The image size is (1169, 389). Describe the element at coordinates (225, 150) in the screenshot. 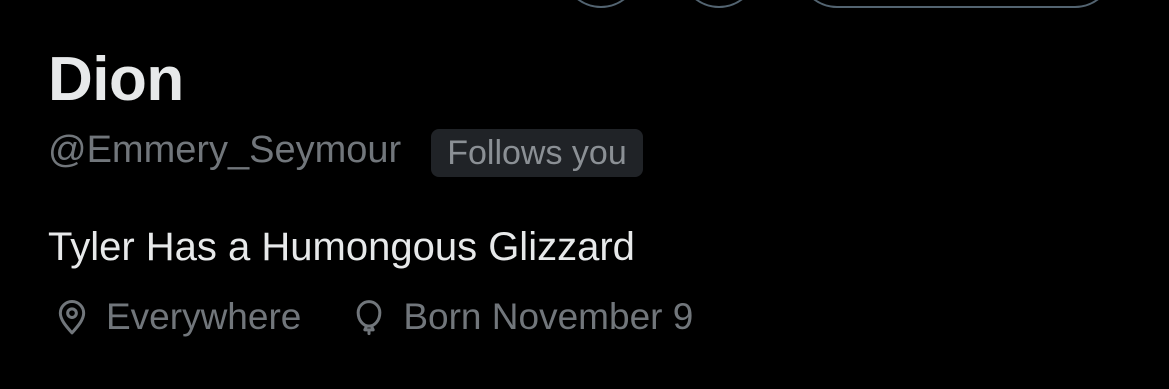

I see `user-handle: @Emmery_Seymour` at that location.